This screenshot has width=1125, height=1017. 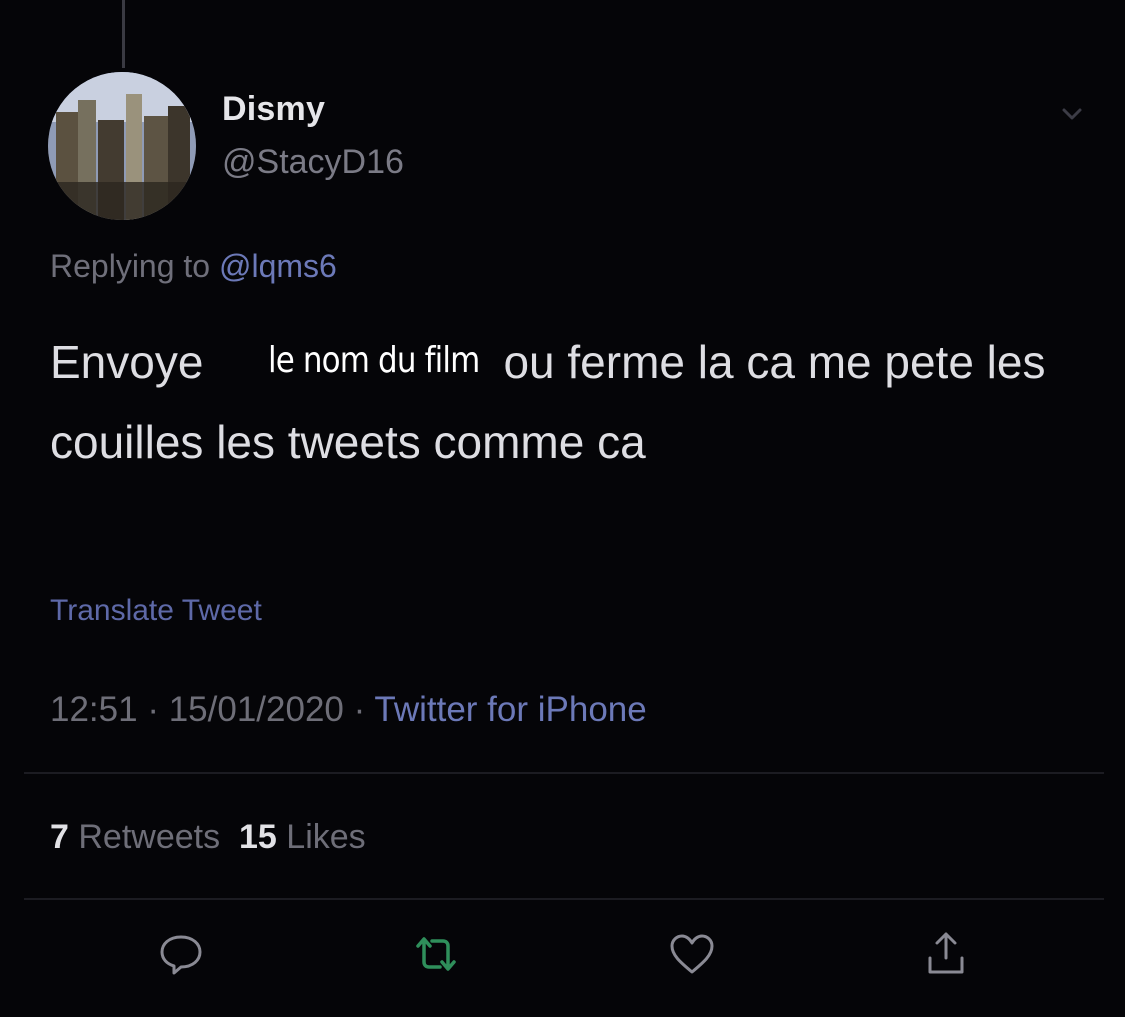 I want to click on retweets-count: 7, so click(x=59, y=837).